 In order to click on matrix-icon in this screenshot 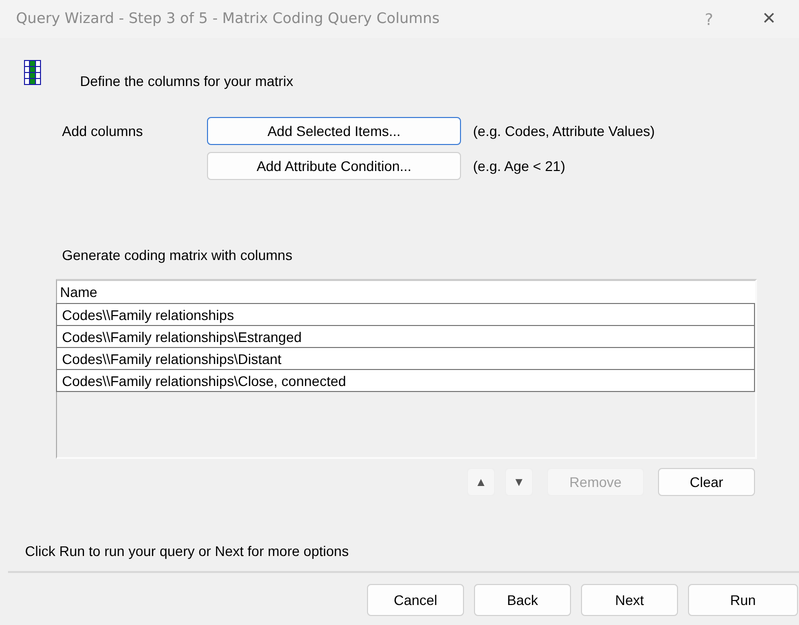, I will do `click(32, 72)`.